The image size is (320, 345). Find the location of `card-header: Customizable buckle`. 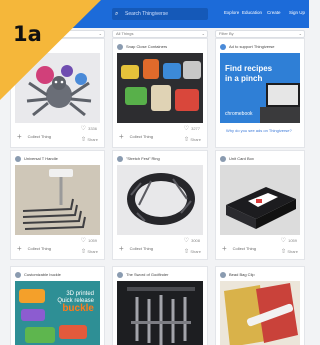

card-header: Customizable buckle is located at coordinates (57, 274).